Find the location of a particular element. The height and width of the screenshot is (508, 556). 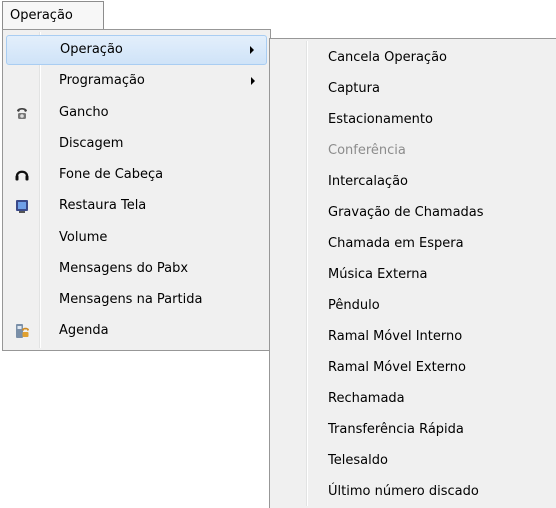

menu-item-label: Agenda is located at coordinates (84, 330).